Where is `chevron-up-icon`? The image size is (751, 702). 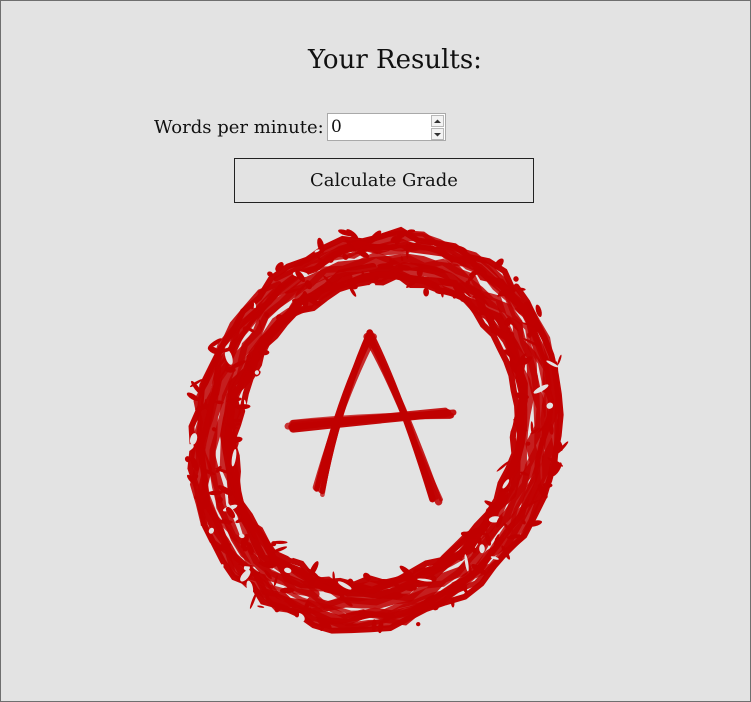 chevron-up-icon is located at coordinates (437, 121).